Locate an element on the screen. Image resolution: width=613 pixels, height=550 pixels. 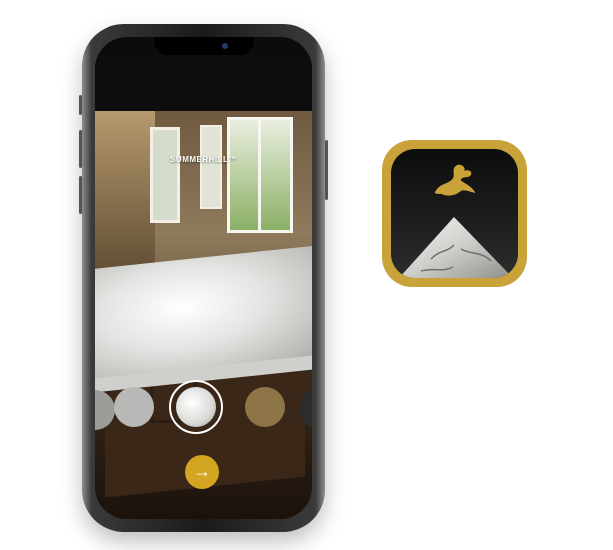
phone-notch is located at coordinates (203, 46).